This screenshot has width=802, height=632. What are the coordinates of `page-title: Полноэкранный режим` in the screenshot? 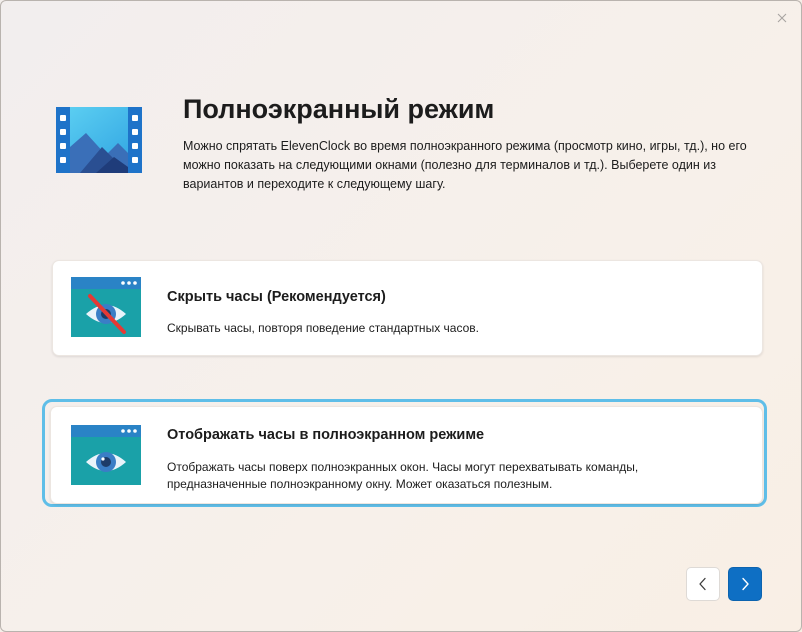 It's located at (339, 109).